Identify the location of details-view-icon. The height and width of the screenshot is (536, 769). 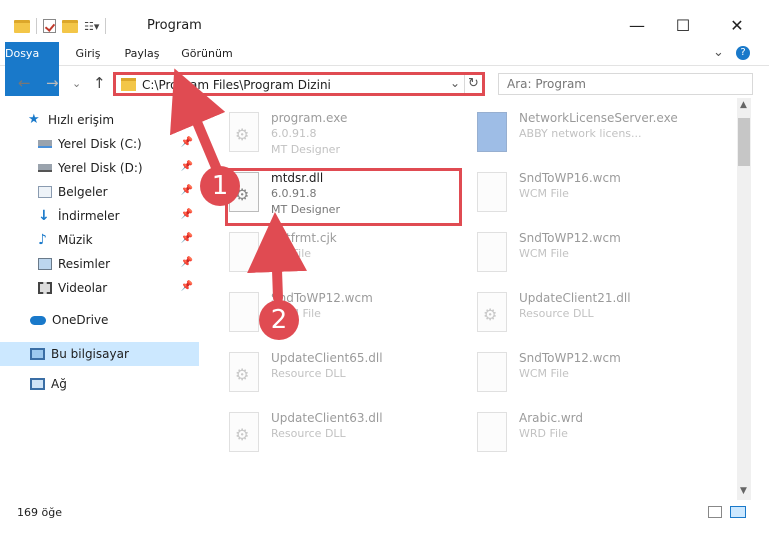
(715, 512).